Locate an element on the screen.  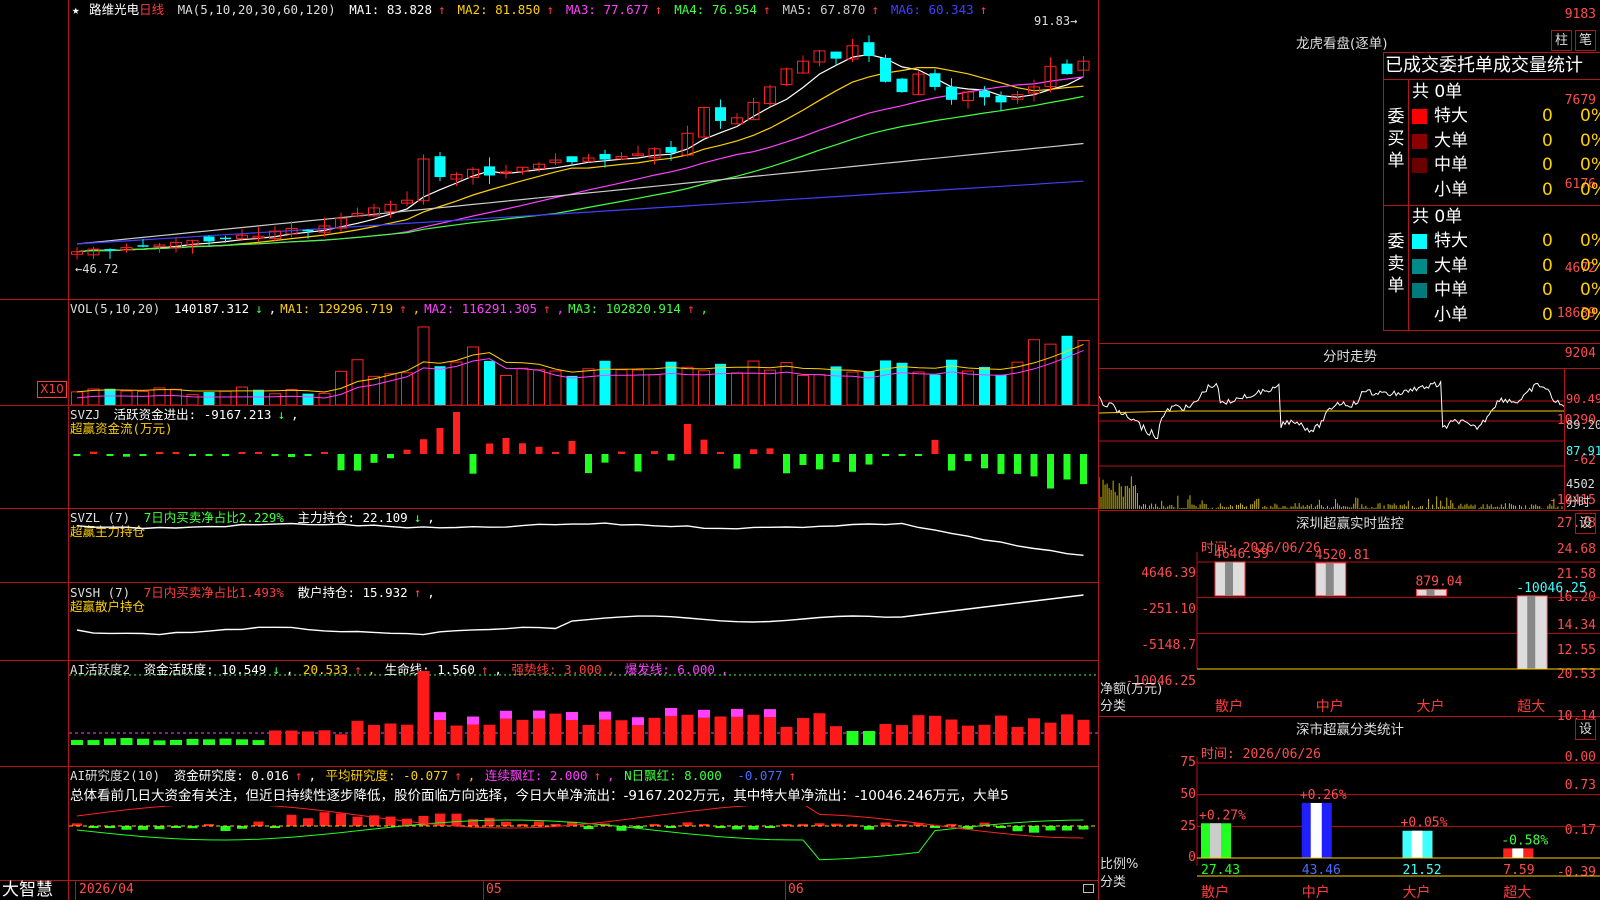
period-label: 日线 is located at coordinates (151, 9).